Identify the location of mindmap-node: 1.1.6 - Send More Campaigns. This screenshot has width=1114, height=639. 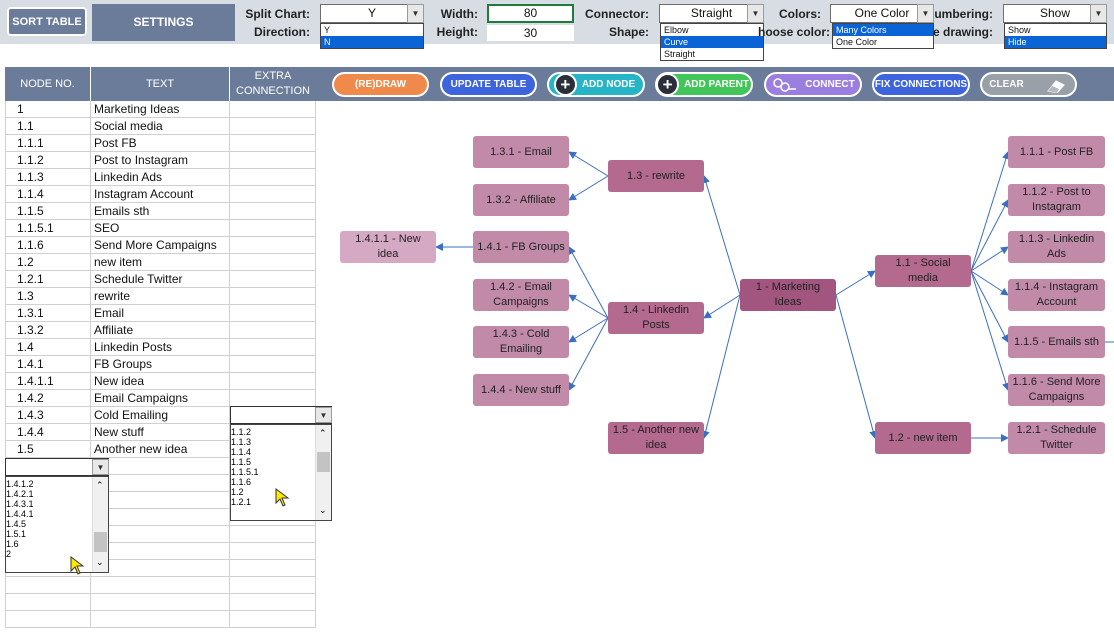
(1056, 390).